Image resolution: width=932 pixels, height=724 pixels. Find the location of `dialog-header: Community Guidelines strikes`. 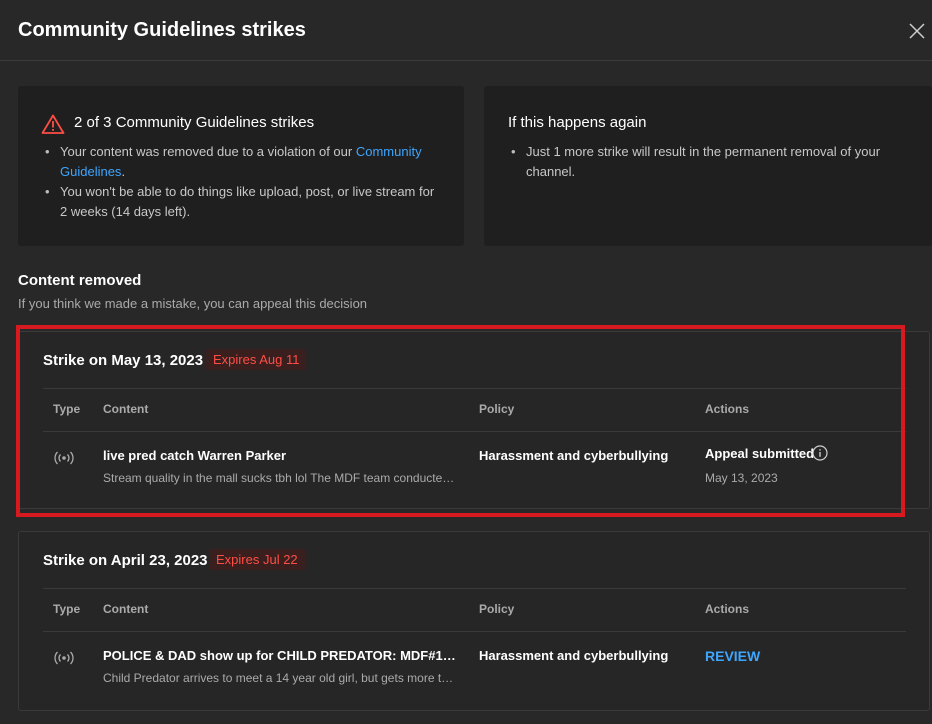

dialog-header: Community Guidelines strikes is located at coordinates (466, 30).